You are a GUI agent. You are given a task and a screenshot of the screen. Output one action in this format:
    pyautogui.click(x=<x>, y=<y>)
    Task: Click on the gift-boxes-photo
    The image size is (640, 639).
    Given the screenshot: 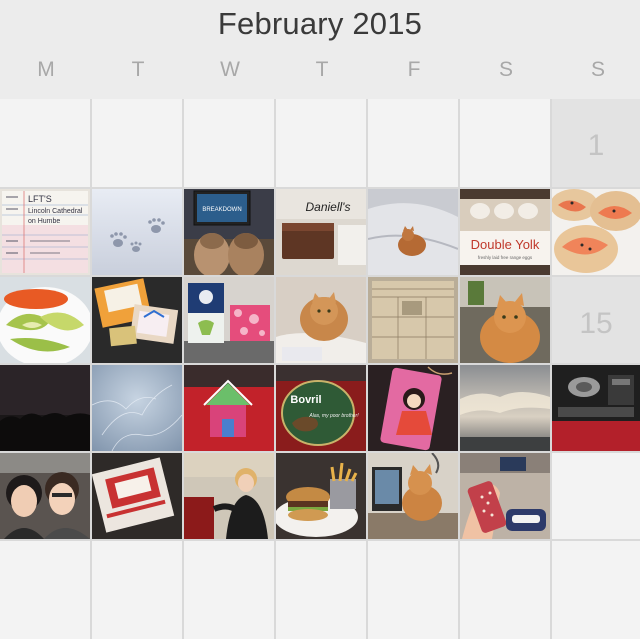 What is the action you would take?
    pyautogui.click(x=229, y=320)
    